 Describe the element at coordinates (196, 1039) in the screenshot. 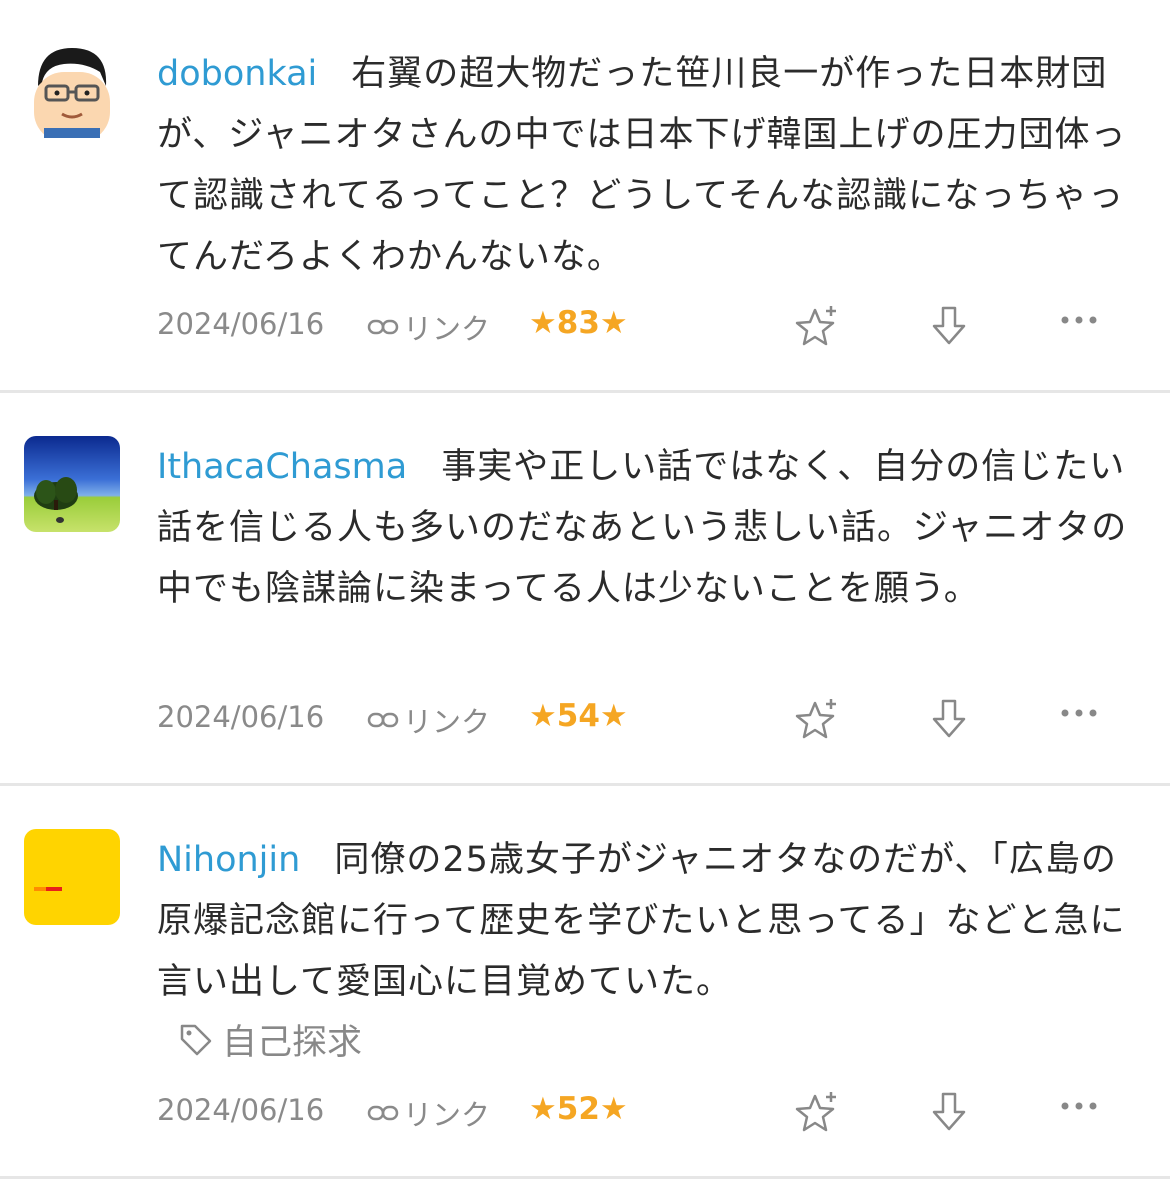

I see `tag-icon` at that location.